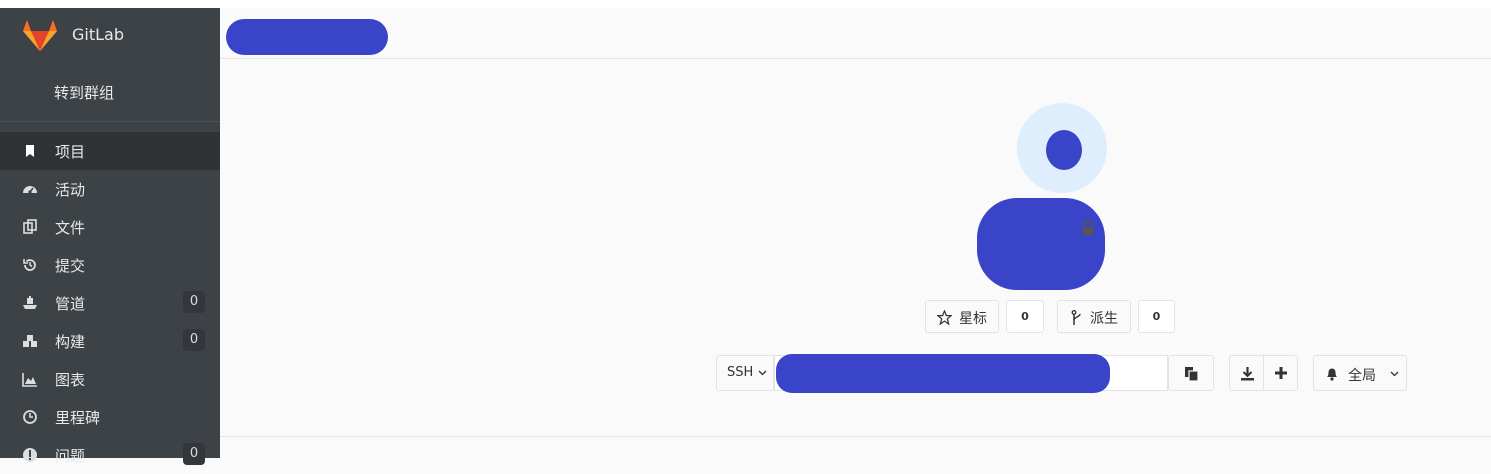 This screenshot has width=1491, height=474. Describe the element at coordinates (194, 302) in the screenshot. I see `pipelines-count: 0` at that location.